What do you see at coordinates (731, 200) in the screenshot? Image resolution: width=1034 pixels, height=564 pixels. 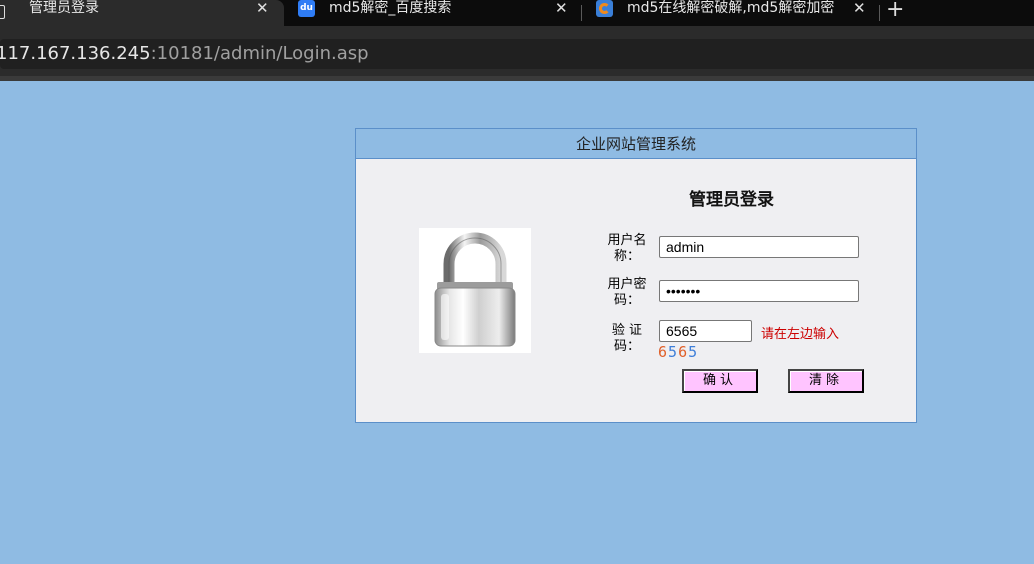 I see `login-title: 管理员登录` at bounding box center [731, 200].